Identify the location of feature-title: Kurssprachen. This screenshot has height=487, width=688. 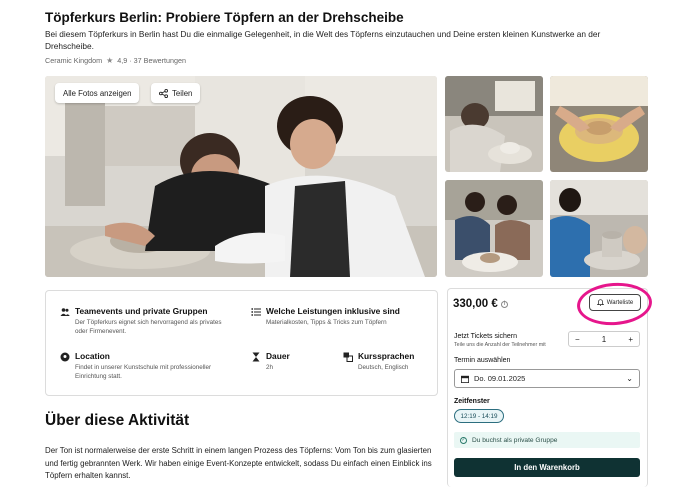
(386, 356).